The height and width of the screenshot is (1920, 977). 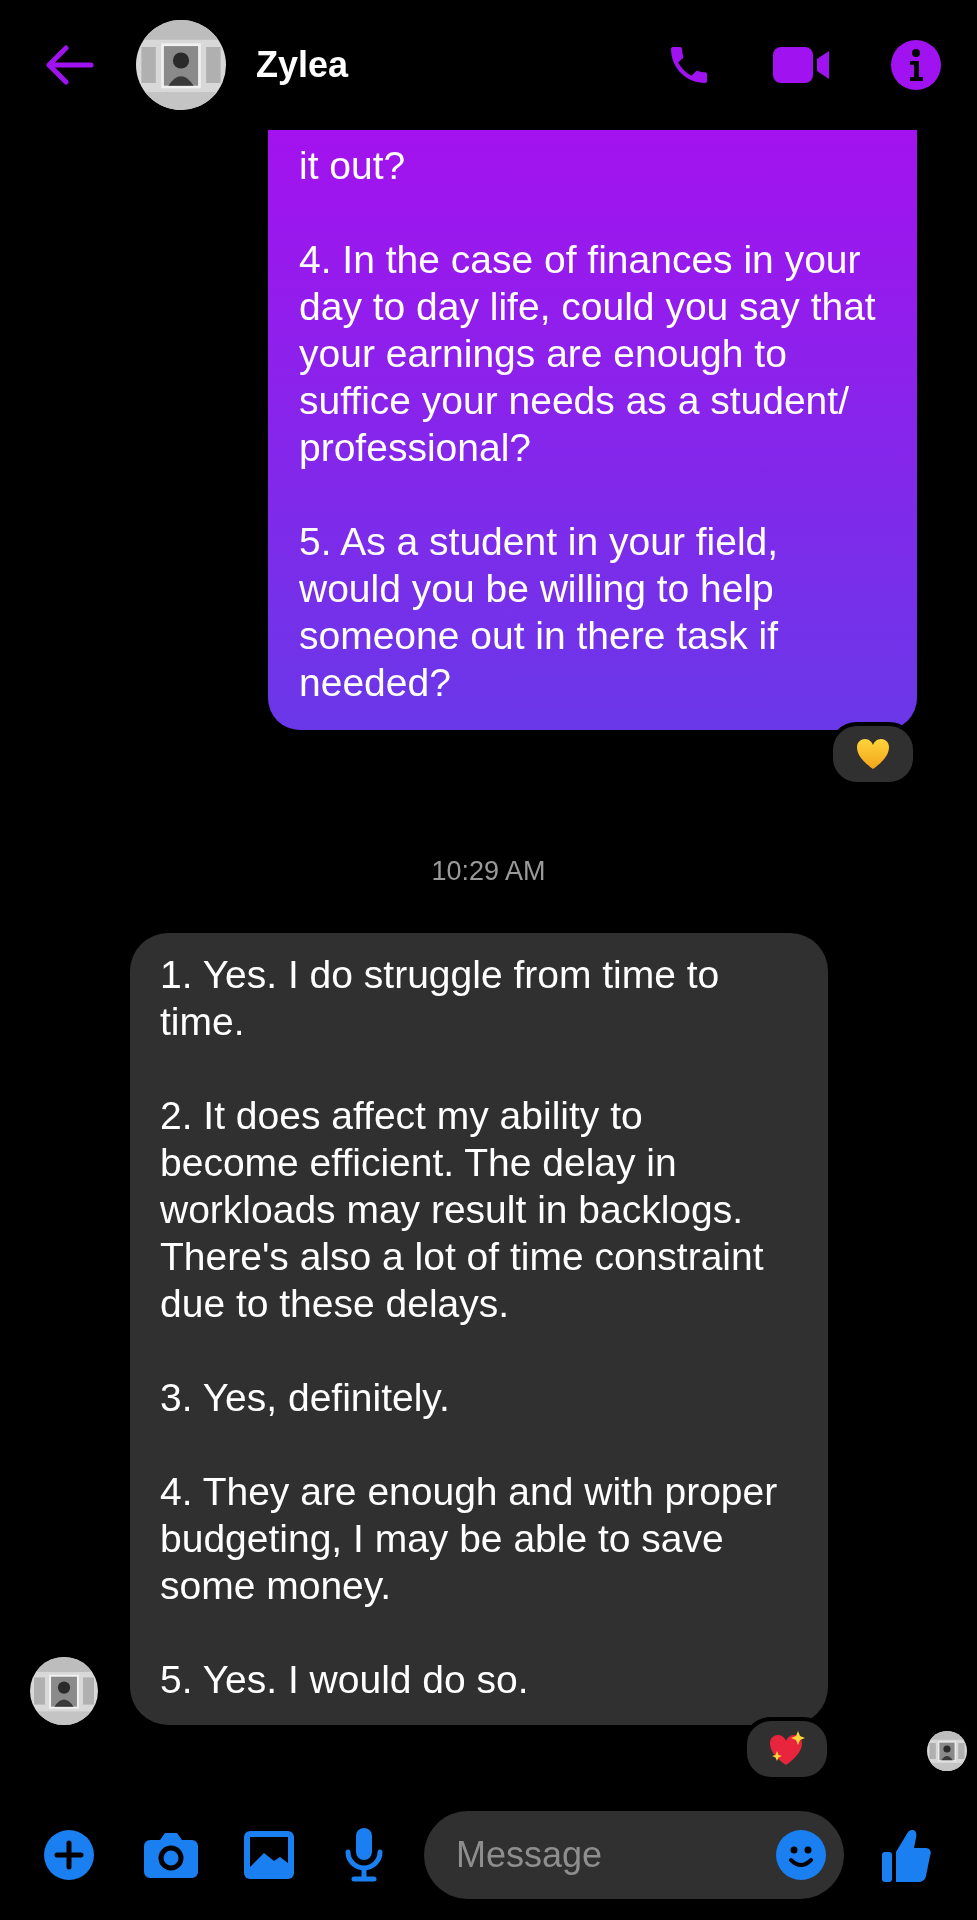 What do you see at coordinates (305, 1398) in the screenshot?
I see `message-text: 3. Yes, definitely.` at bounding box center [305, 1398].